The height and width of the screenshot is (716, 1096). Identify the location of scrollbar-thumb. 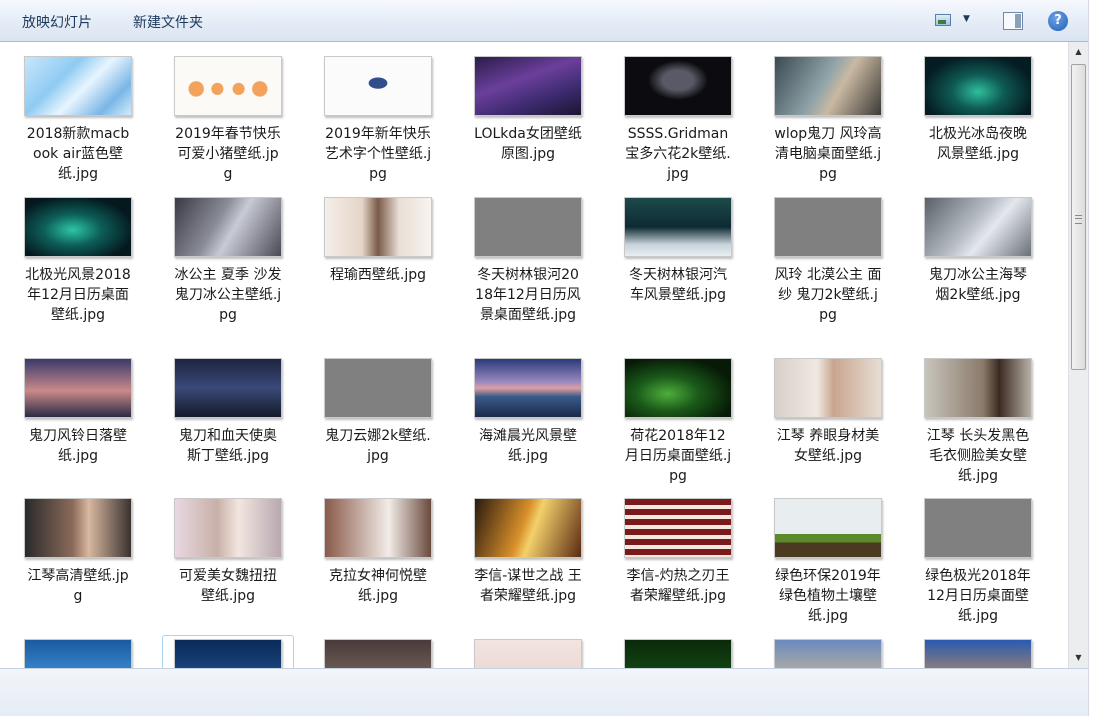
(1078, 217).